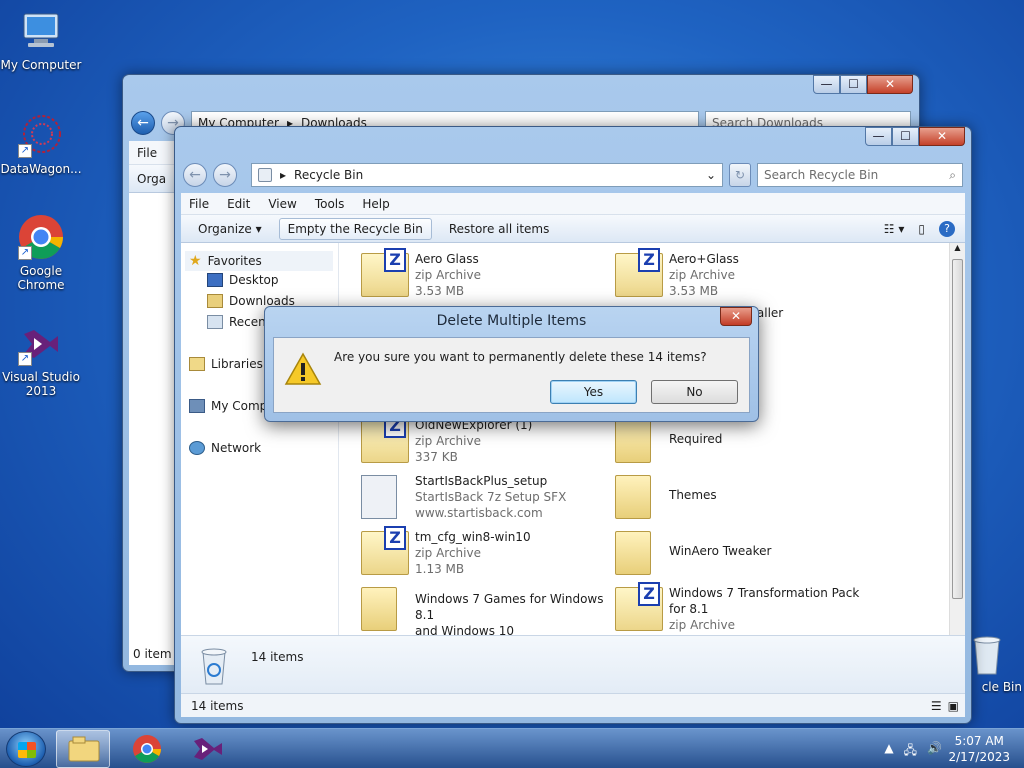 This screenshot has width=1024, height=768. Describe the element at coordinates (230, 229) in the screenshot. I see `organize-button: Organize ▾` at that location.